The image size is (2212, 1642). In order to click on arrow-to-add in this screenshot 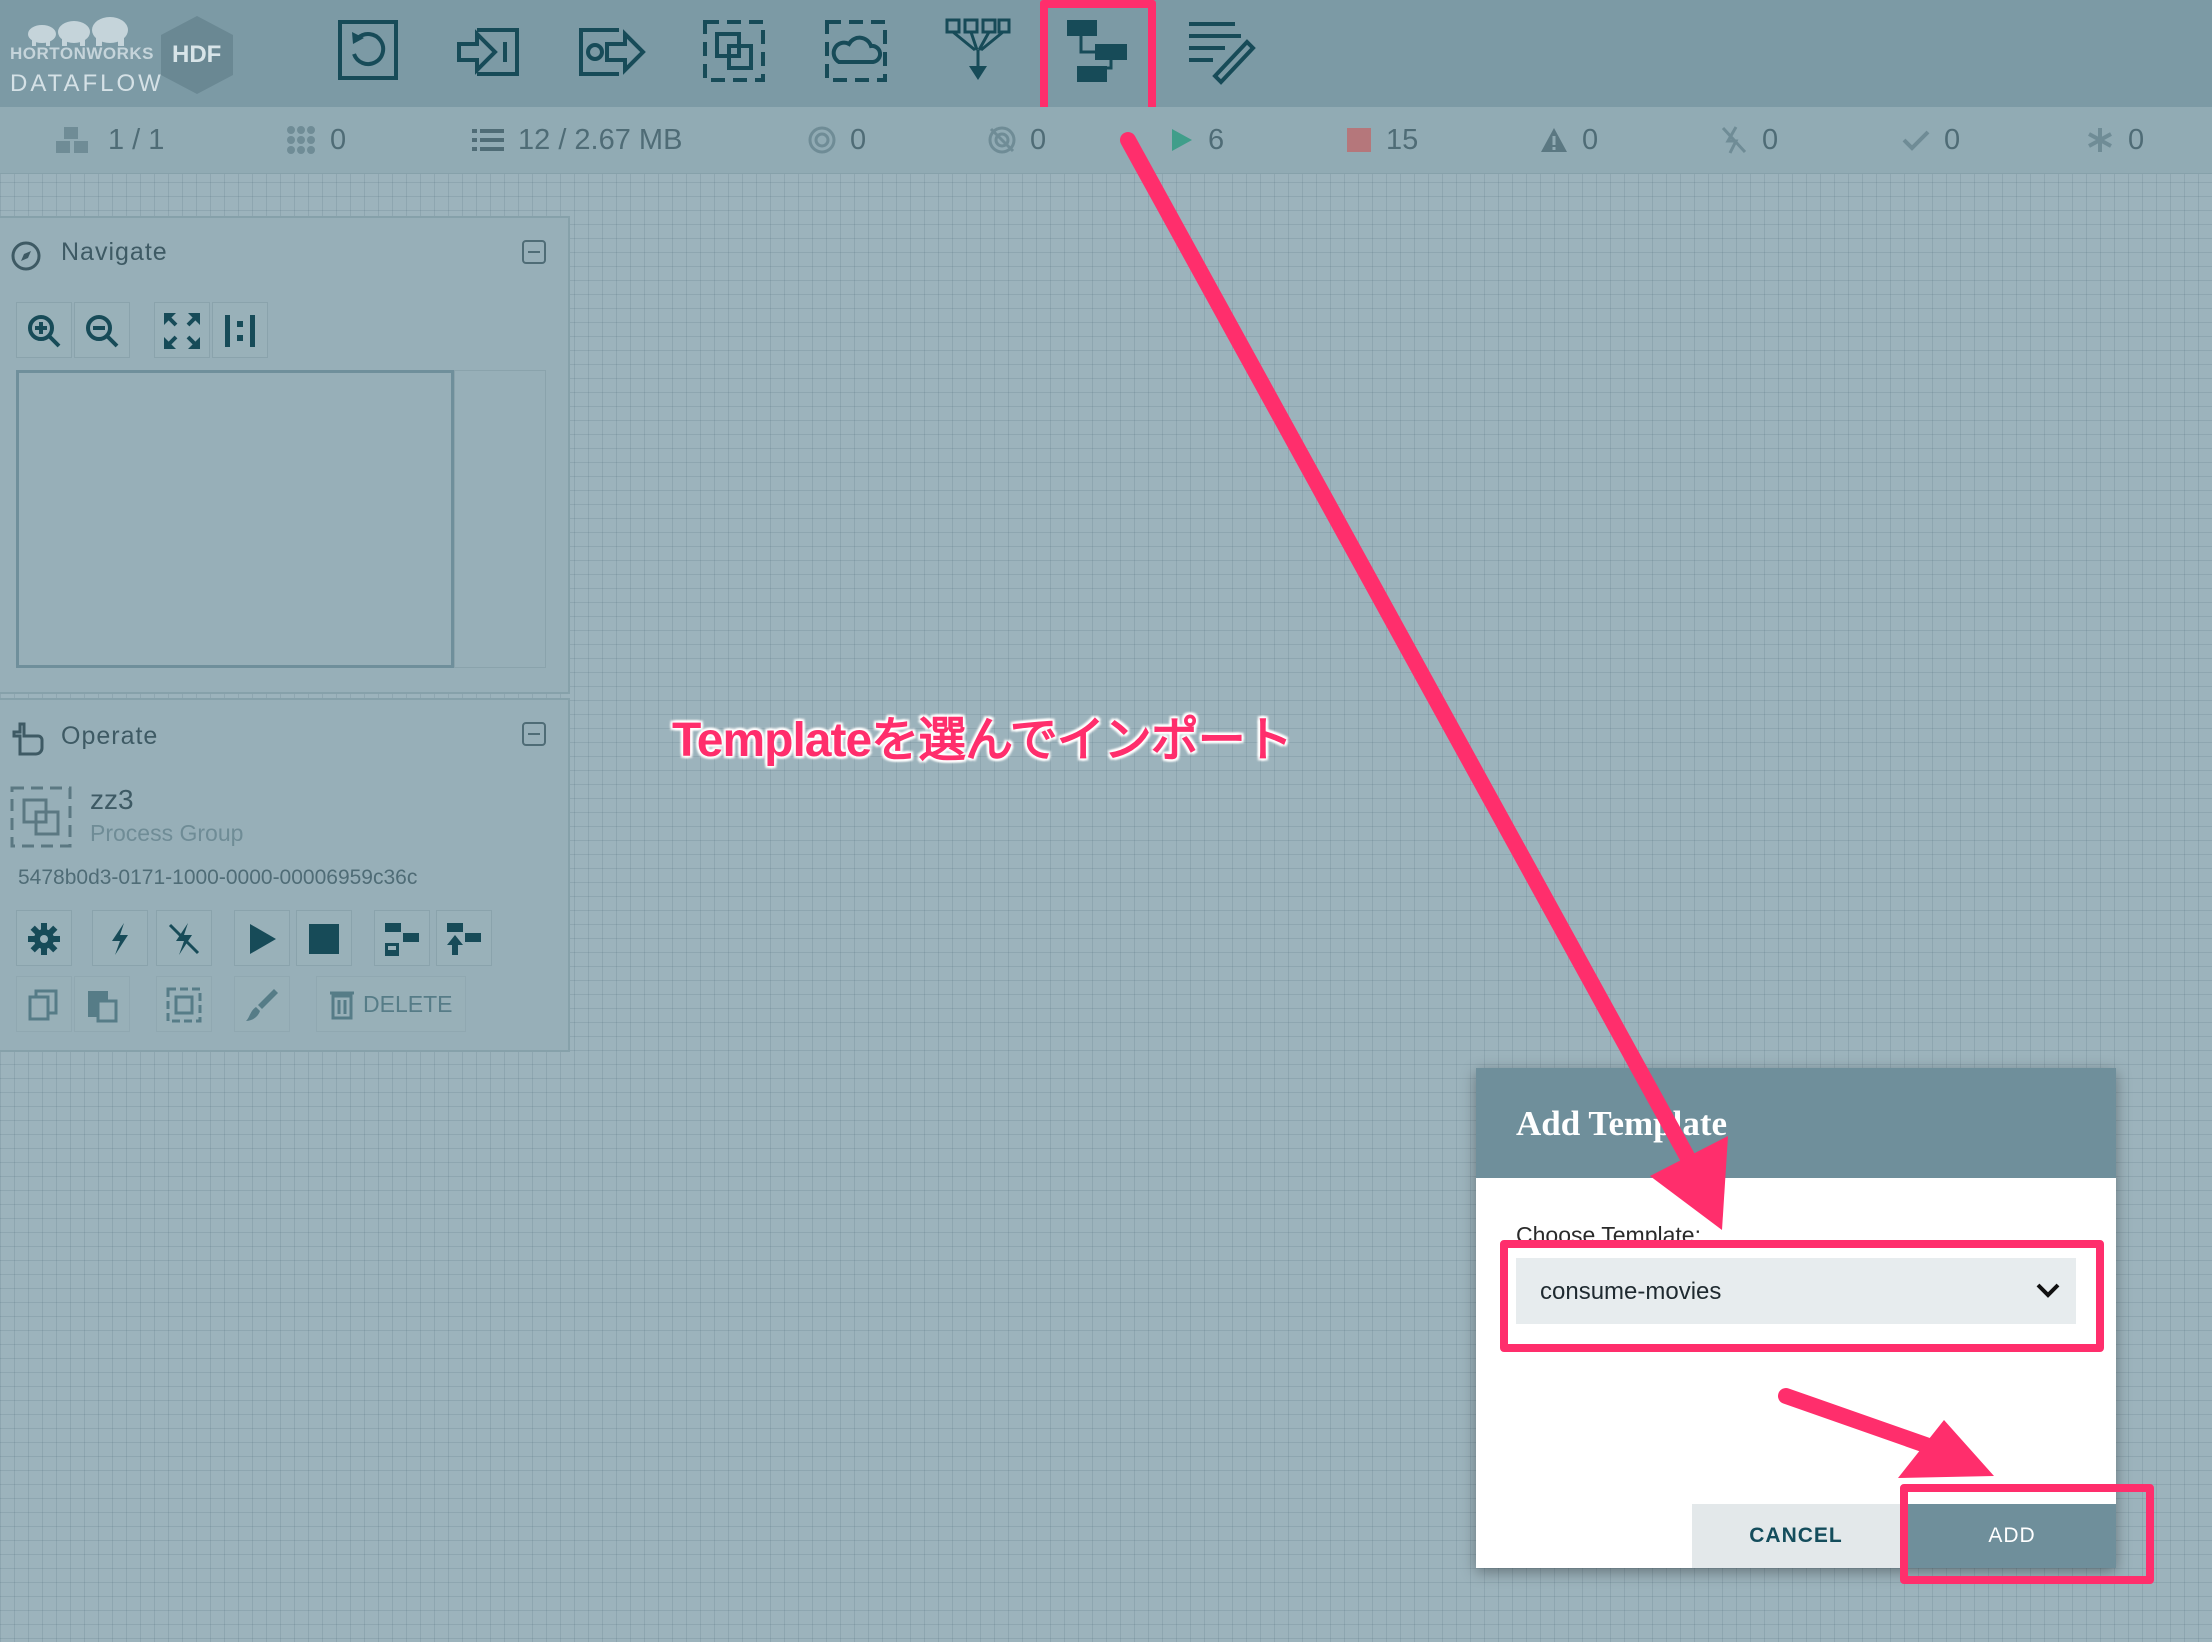, I will do `click(1886, 1433)`.